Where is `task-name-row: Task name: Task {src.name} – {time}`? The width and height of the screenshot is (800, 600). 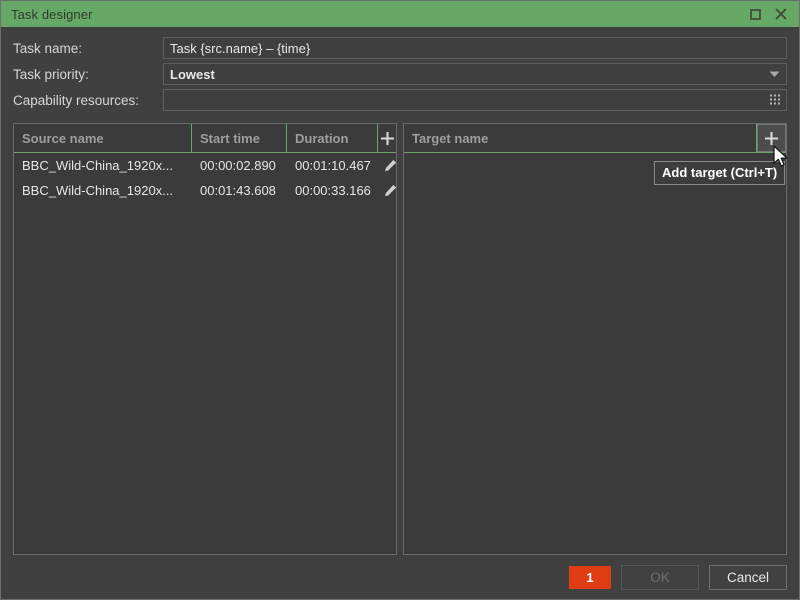 task-name-row: Task name: Task {src.name} – {time} is located at coordinates (400, 48).